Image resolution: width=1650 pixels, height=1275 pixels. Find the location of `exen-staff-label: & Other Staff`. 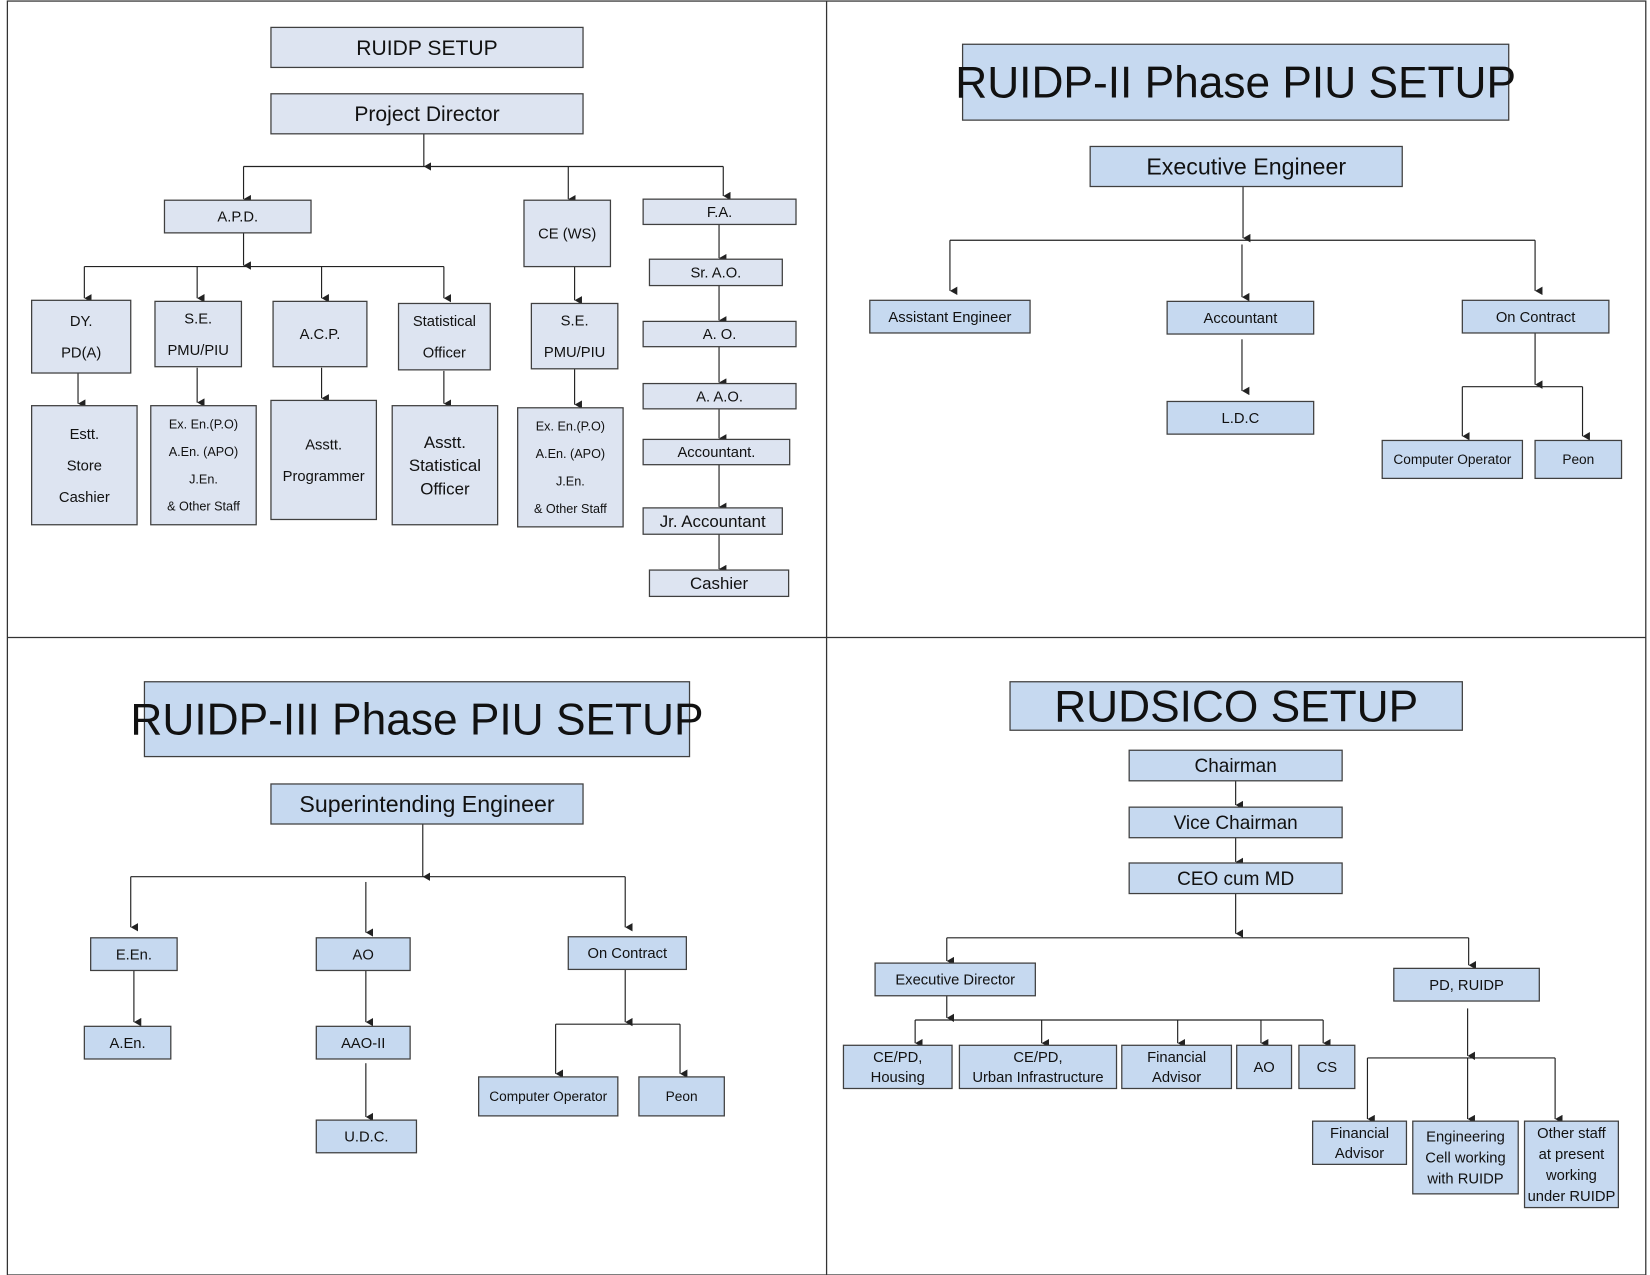

exen-staff-label: & Other Staff is located at coordinates (203, 507).